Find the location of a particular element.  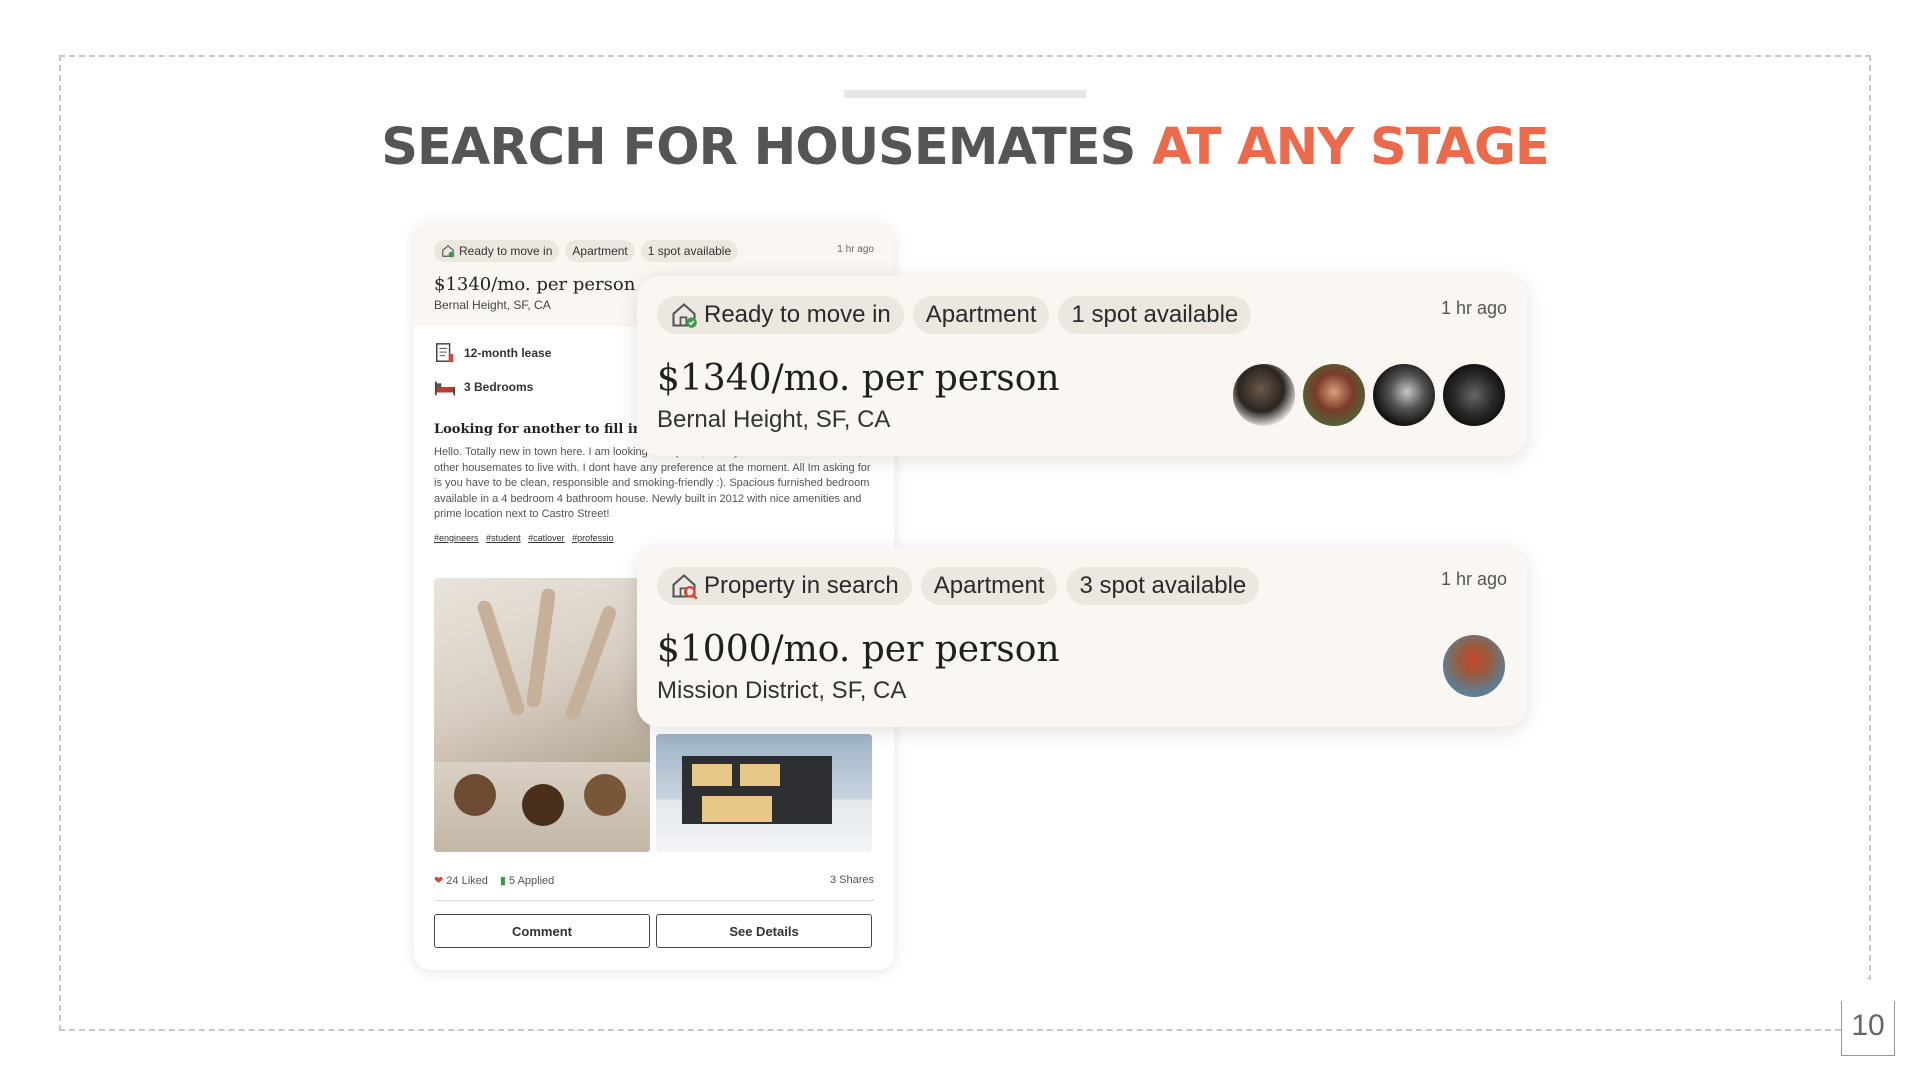

status-chip: Property in search is located at coordinates (784, 586).